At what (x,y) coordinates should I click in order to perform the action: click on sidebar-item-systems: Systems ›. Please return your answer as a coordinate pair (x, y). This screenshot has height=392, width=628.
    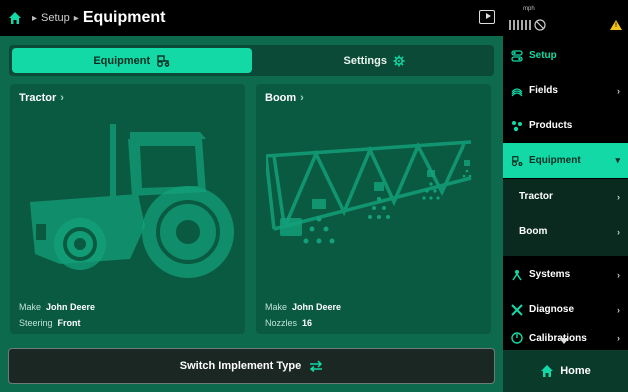
    Looking at the image, I should click on (565, 274).